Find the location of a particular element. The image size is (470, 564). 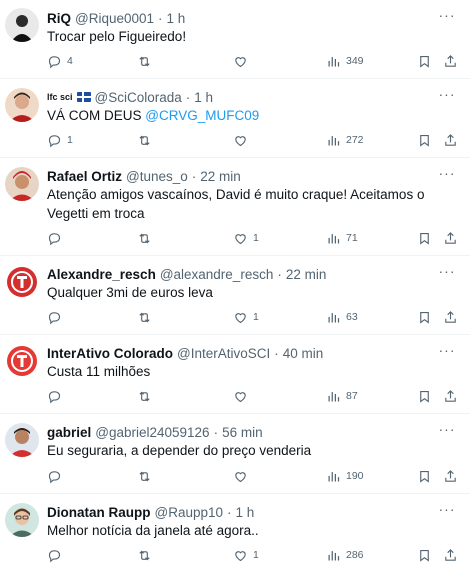

tweet-header: RiQ @Rique0001 · 1 h is located at coordinates (238, 18).